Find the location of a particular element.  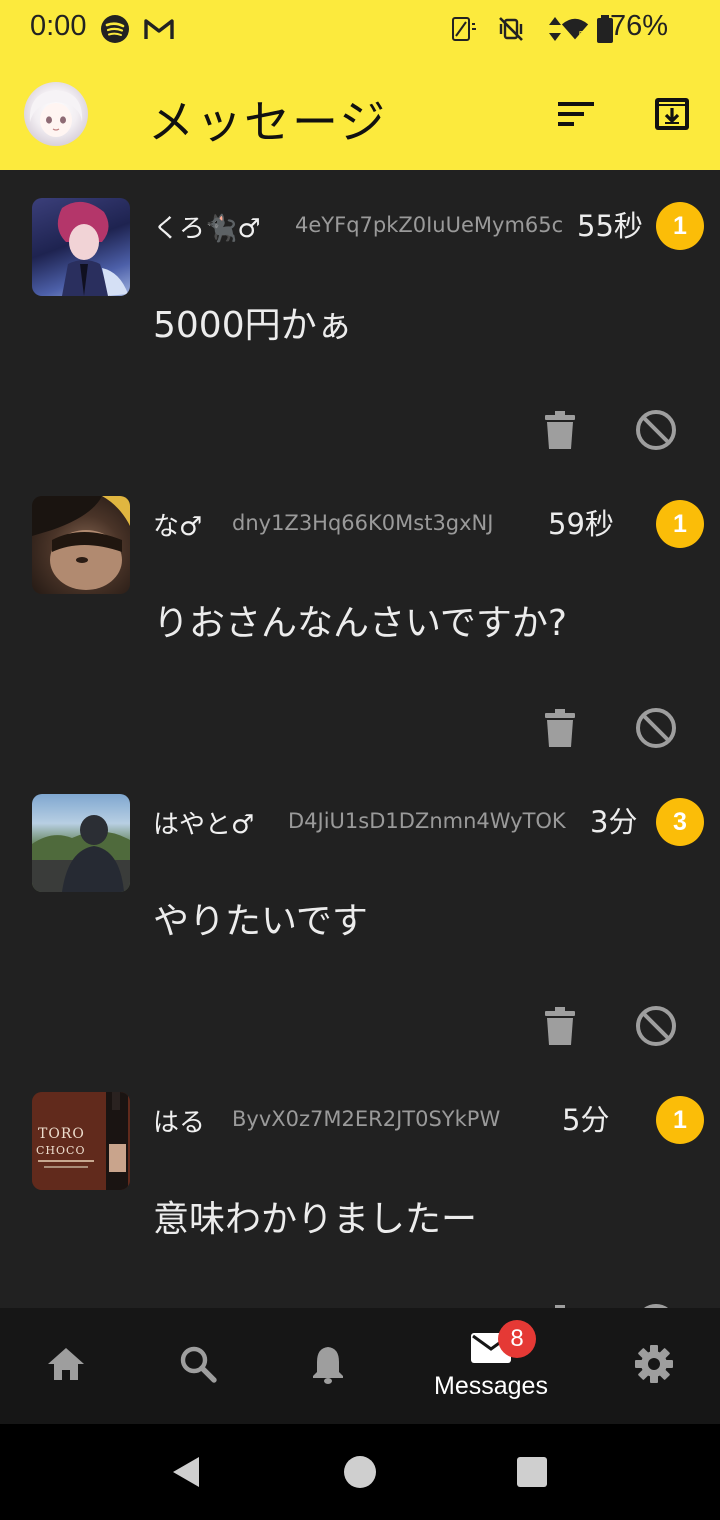

app-bar: メッセージ is located at coordinates (360, 114).